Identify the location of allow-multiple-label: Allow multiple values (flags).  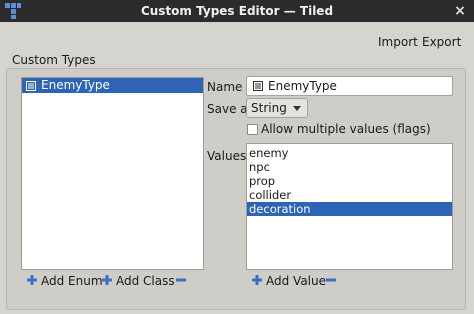
(346, 129).